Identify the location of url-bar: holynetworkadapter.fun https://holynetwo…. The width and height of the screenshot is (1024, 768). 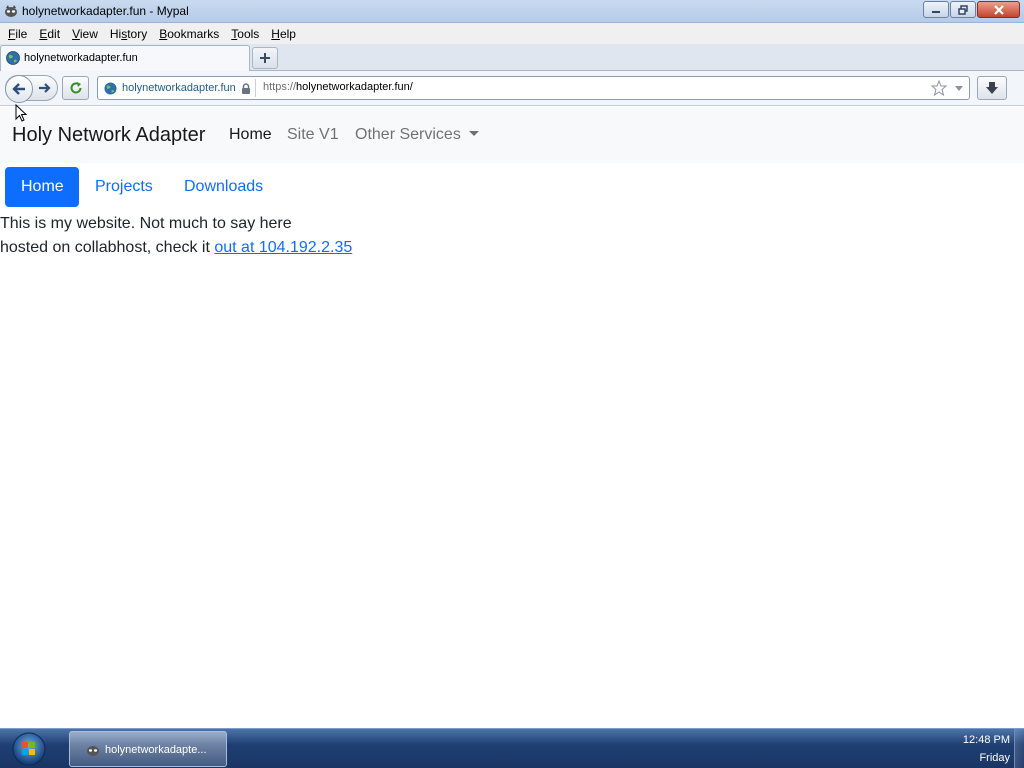
(533, 88).